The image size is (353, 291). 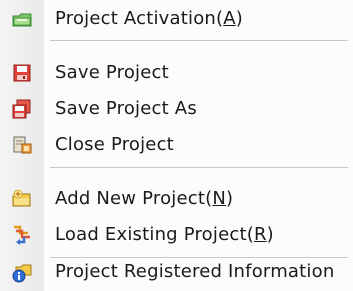 What do you see at coordinates (22, 273) in the screenshot?
I see `project-info-icon` at bounding box center [22, 273].